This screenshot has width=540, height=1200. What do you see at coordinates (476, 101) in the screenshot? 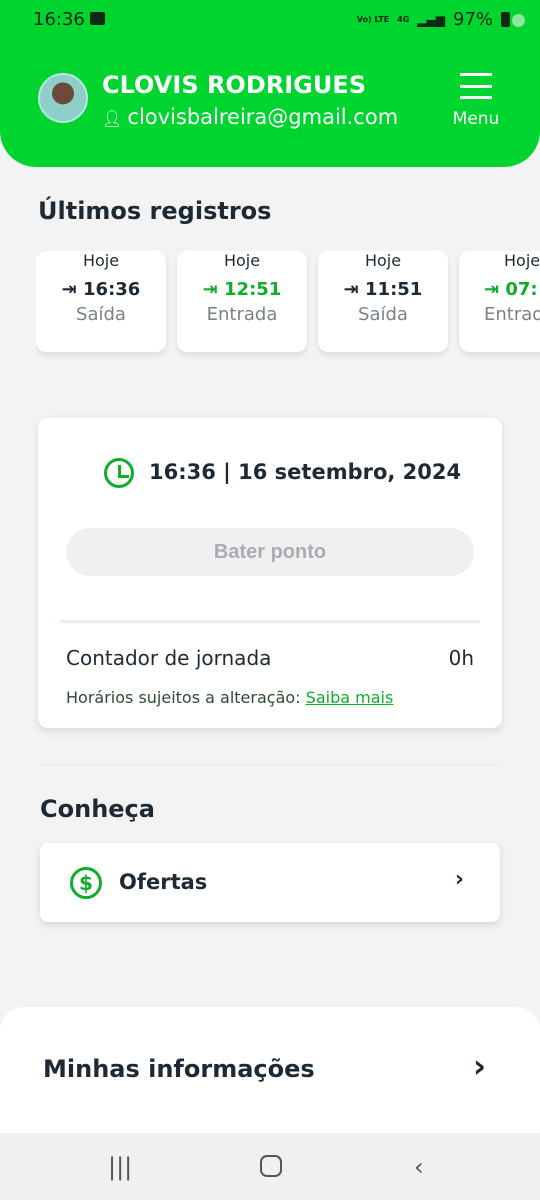
I see `menu-button: Menu` at bounding box center [476, 101].